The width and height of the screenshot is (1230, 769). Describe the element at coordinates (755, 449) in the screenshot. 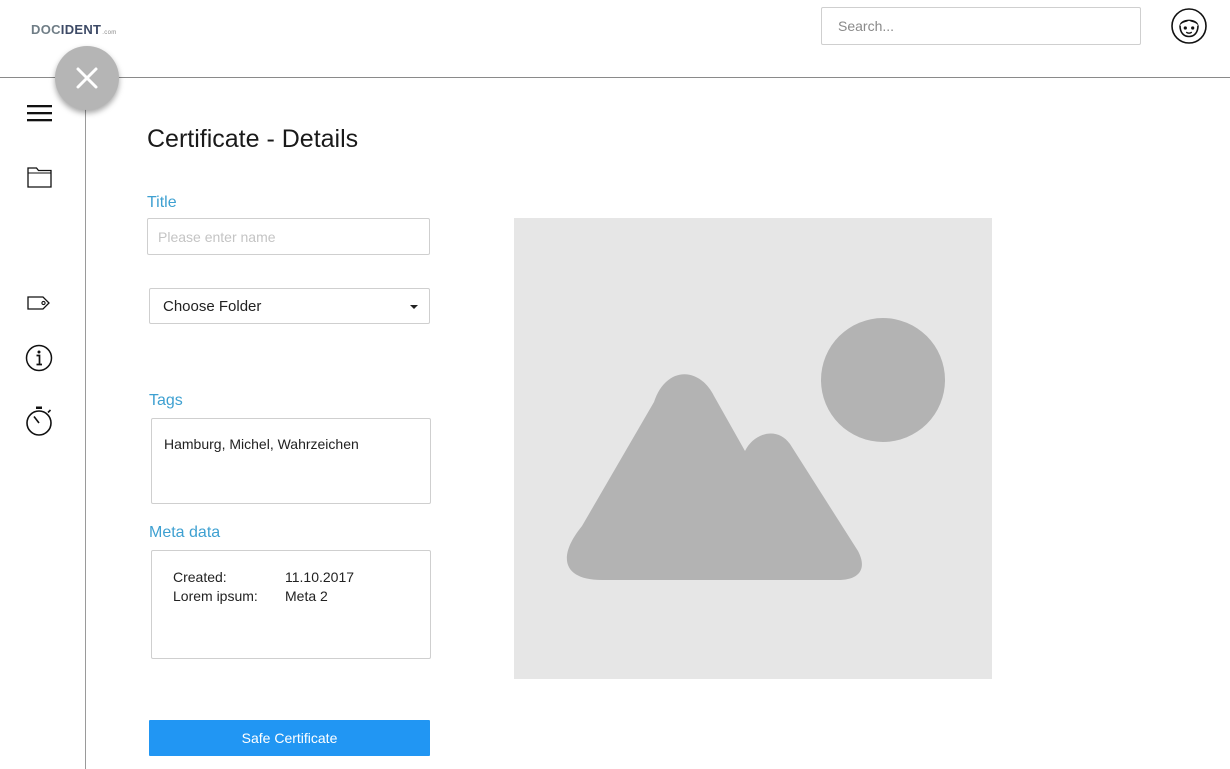

I see `image-placeholder-icon` at that location.